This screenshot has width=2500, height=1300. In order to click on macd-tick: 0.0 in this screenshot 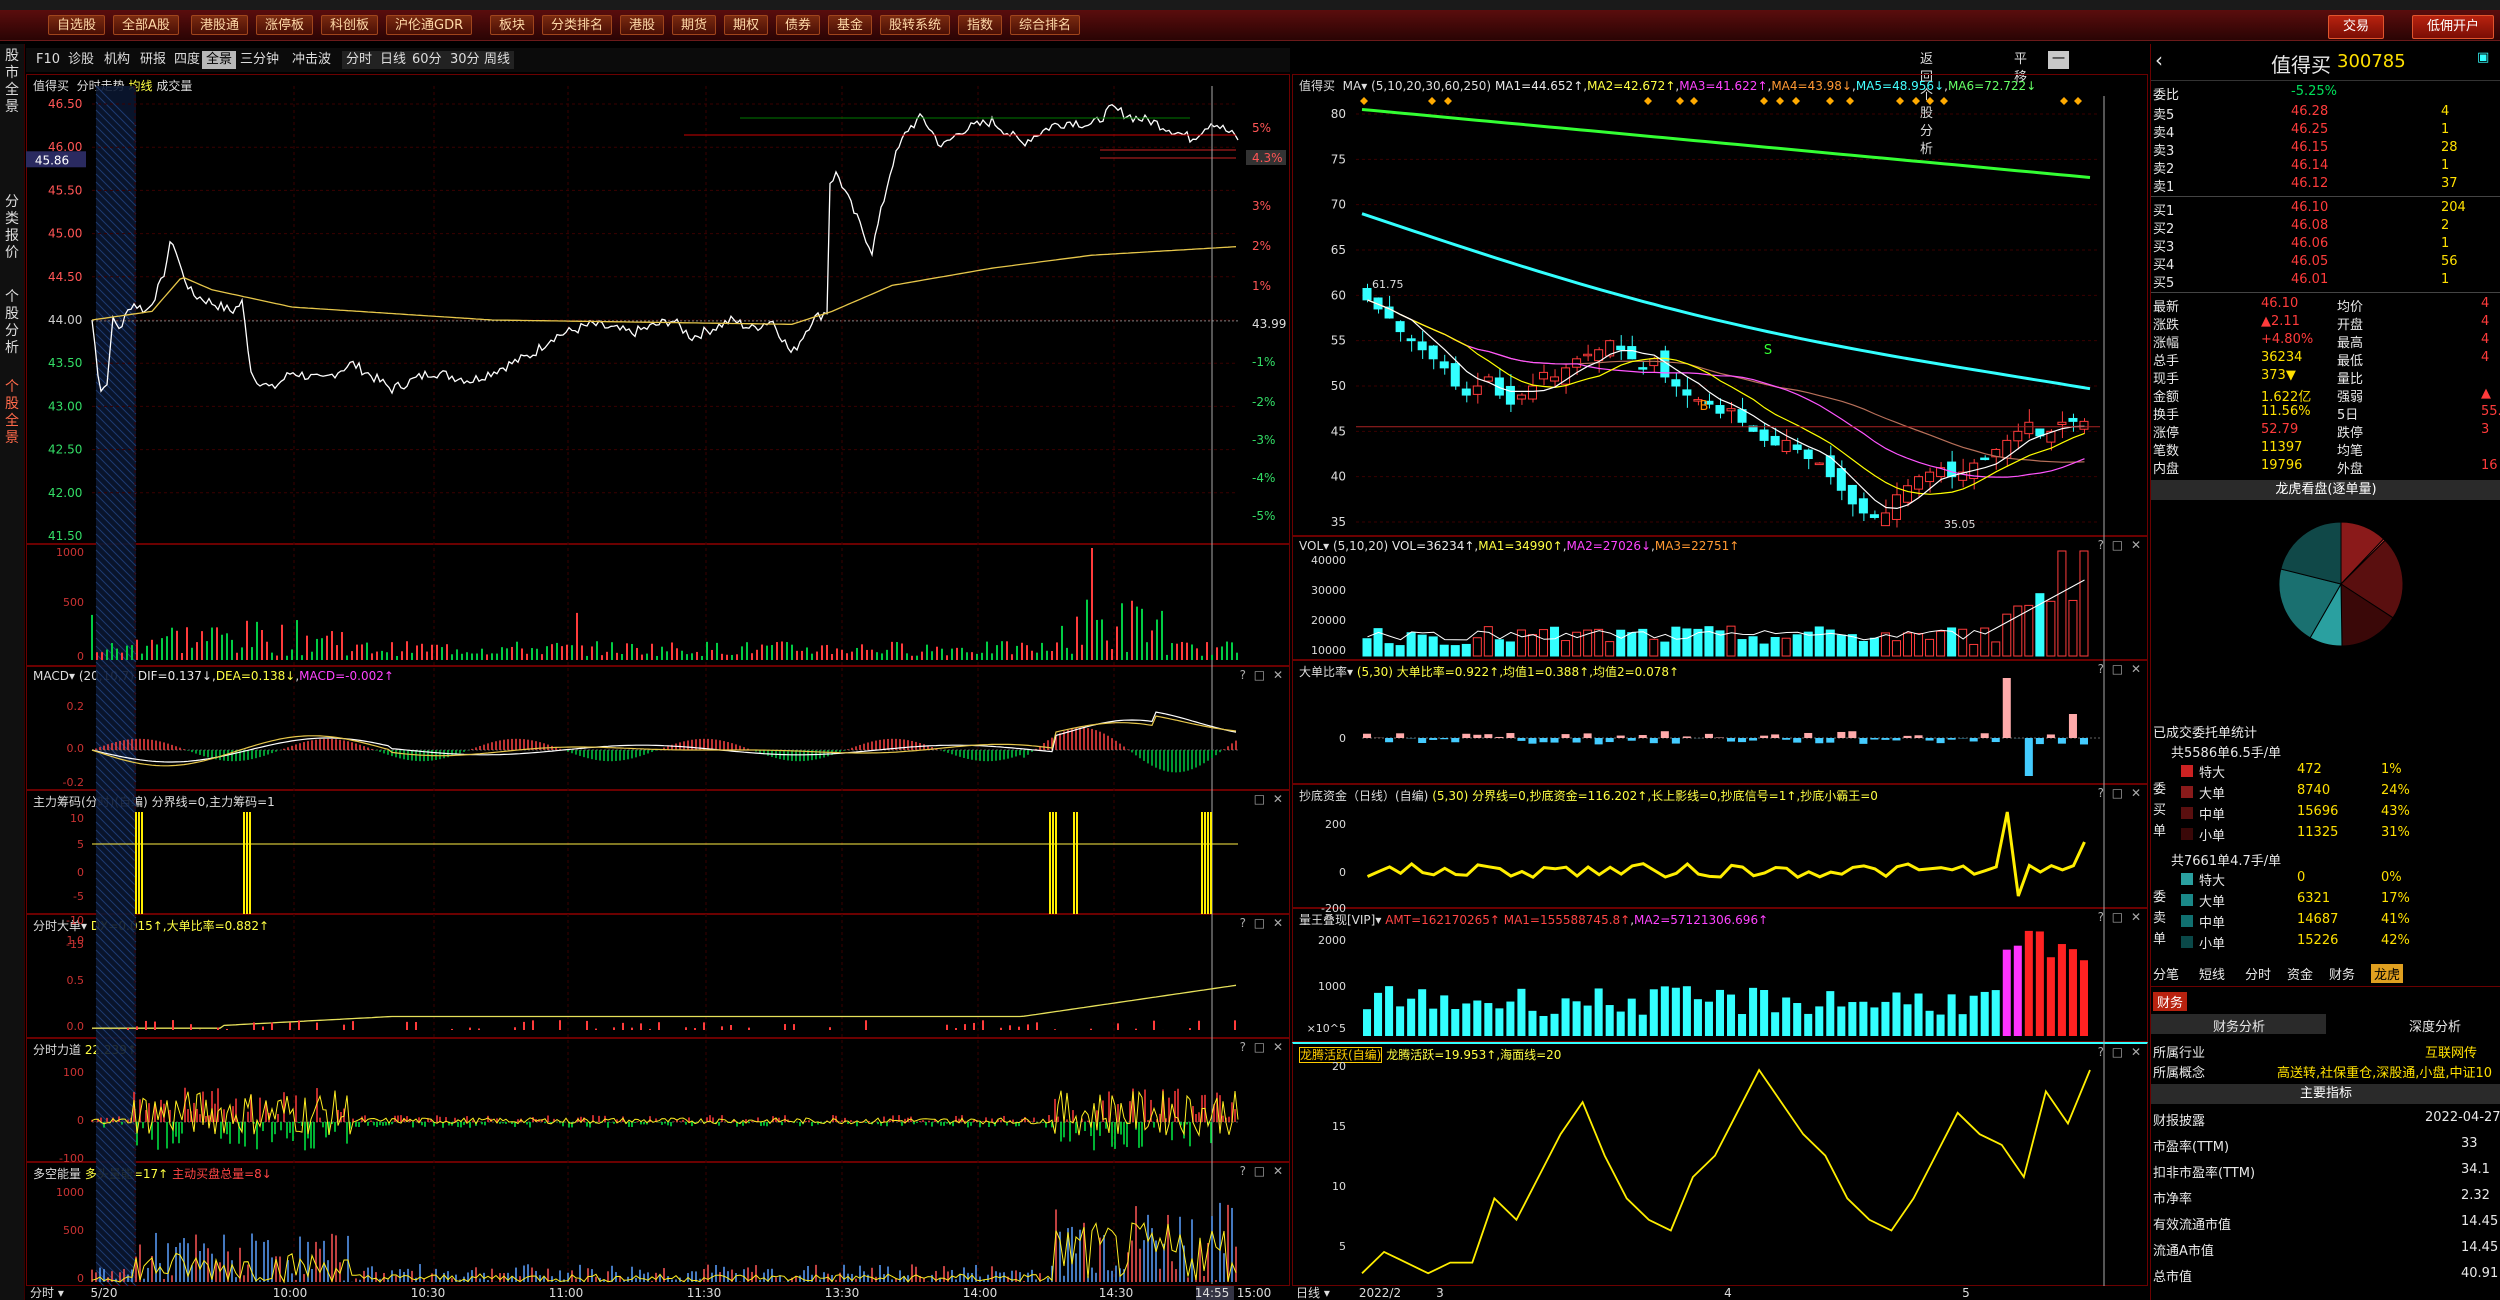, I will do `click(76, 748)`.